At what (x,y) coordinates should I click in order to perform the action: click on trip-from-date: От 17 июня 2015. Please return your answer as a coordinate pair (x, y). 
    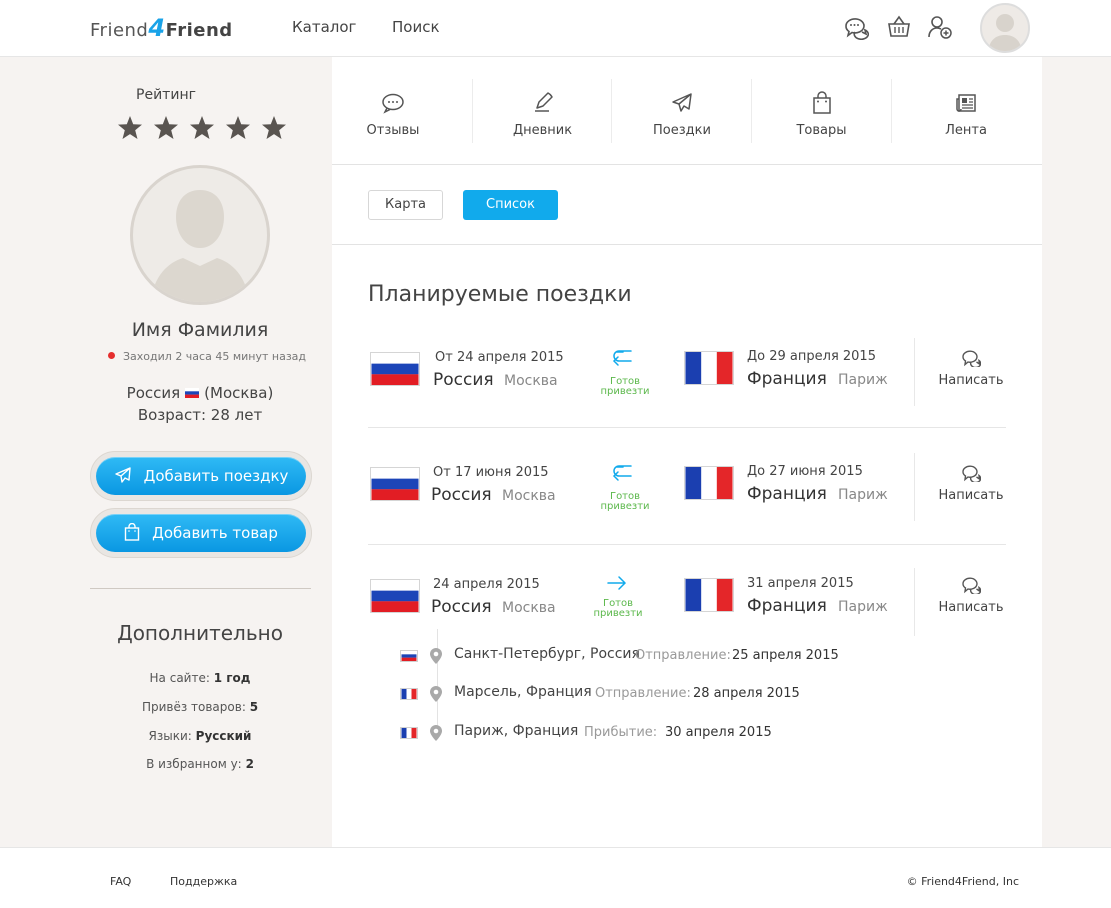
    Looking at the image, I should click on (491, 472).